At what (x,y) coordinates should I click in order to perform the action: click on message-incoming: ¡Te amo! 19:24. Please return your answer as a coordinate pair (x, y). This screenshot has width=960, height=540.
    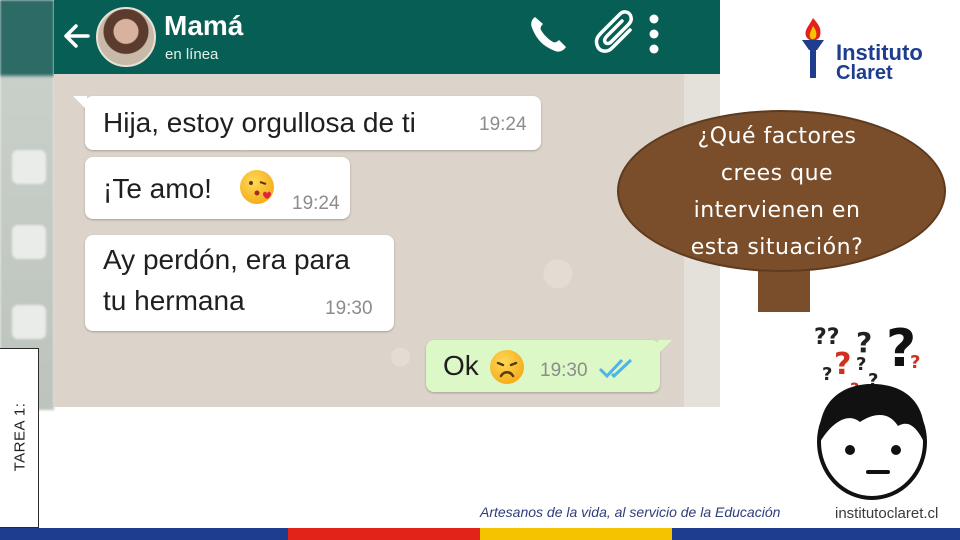
    Looking at the image, I should click on (217, 188).